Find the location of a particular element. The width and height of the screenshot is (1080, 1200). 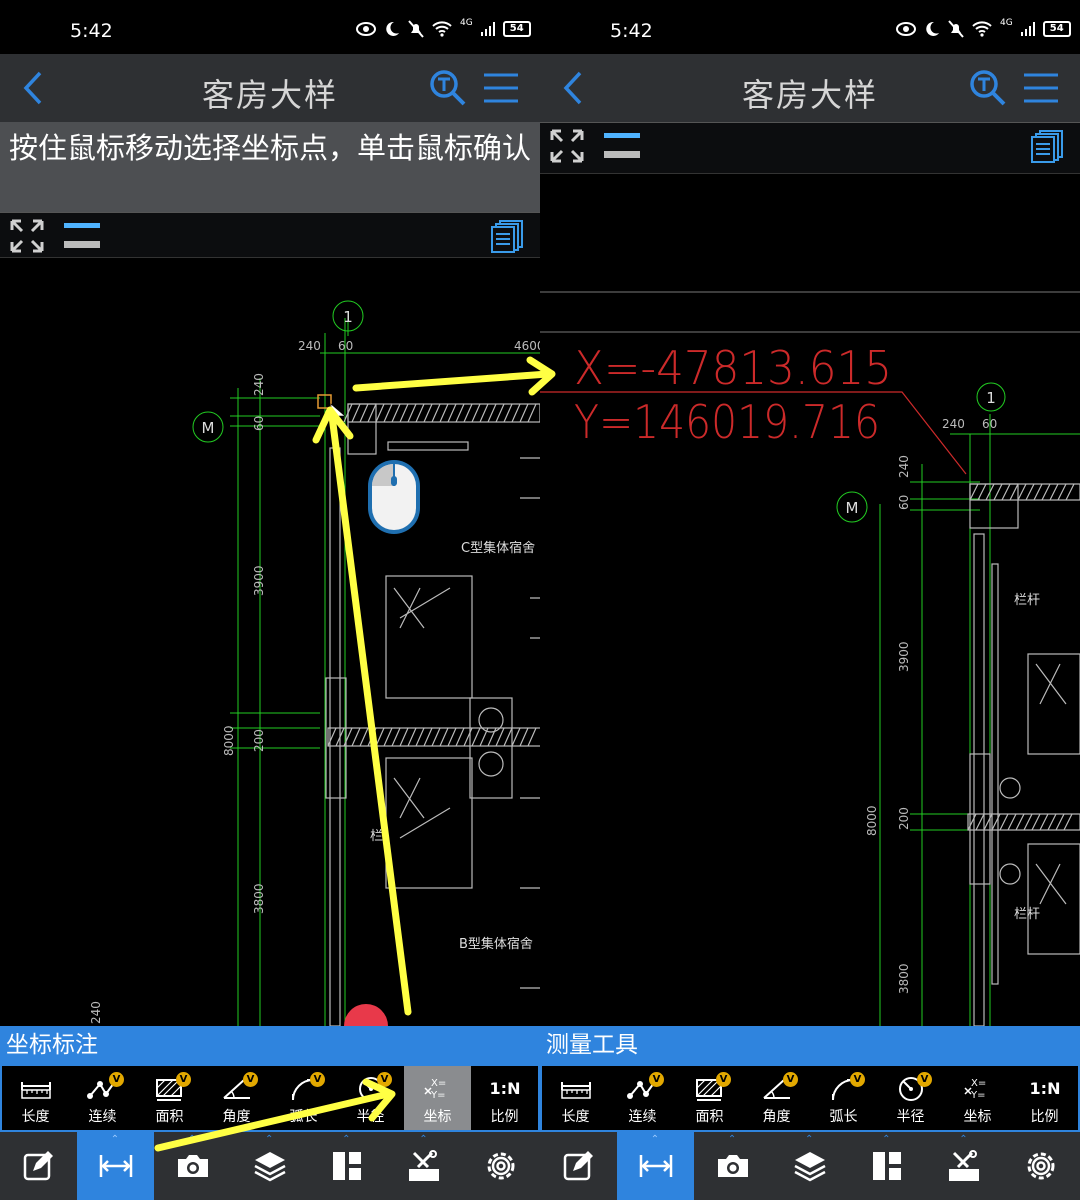

svg-text: X= is located at coordinates (438, 1083).